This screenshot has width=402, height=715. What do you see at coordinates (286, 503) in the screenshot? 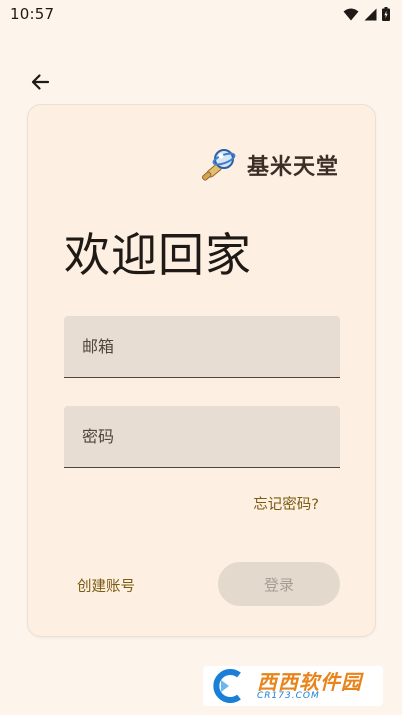
I see `forgot-password-link: 忘记密码?` at bounding box center [286, 503].